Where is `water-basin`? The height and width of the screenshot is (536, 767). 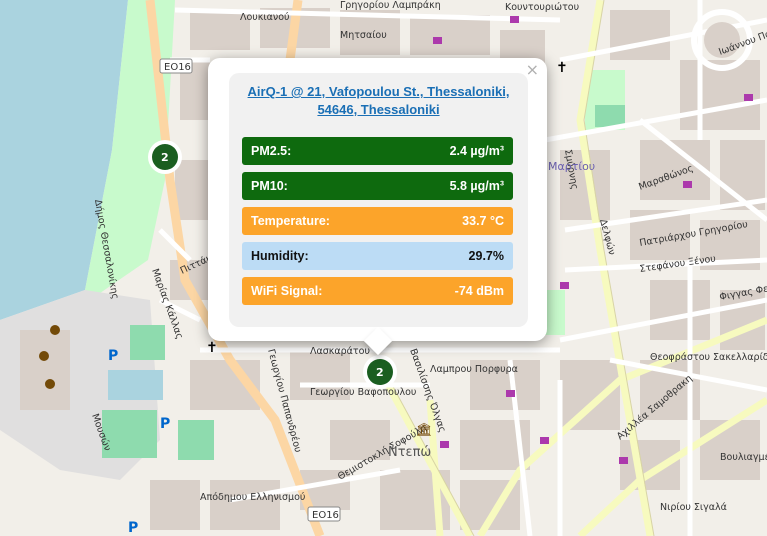 water-basin is located at coordinates (135, 385).